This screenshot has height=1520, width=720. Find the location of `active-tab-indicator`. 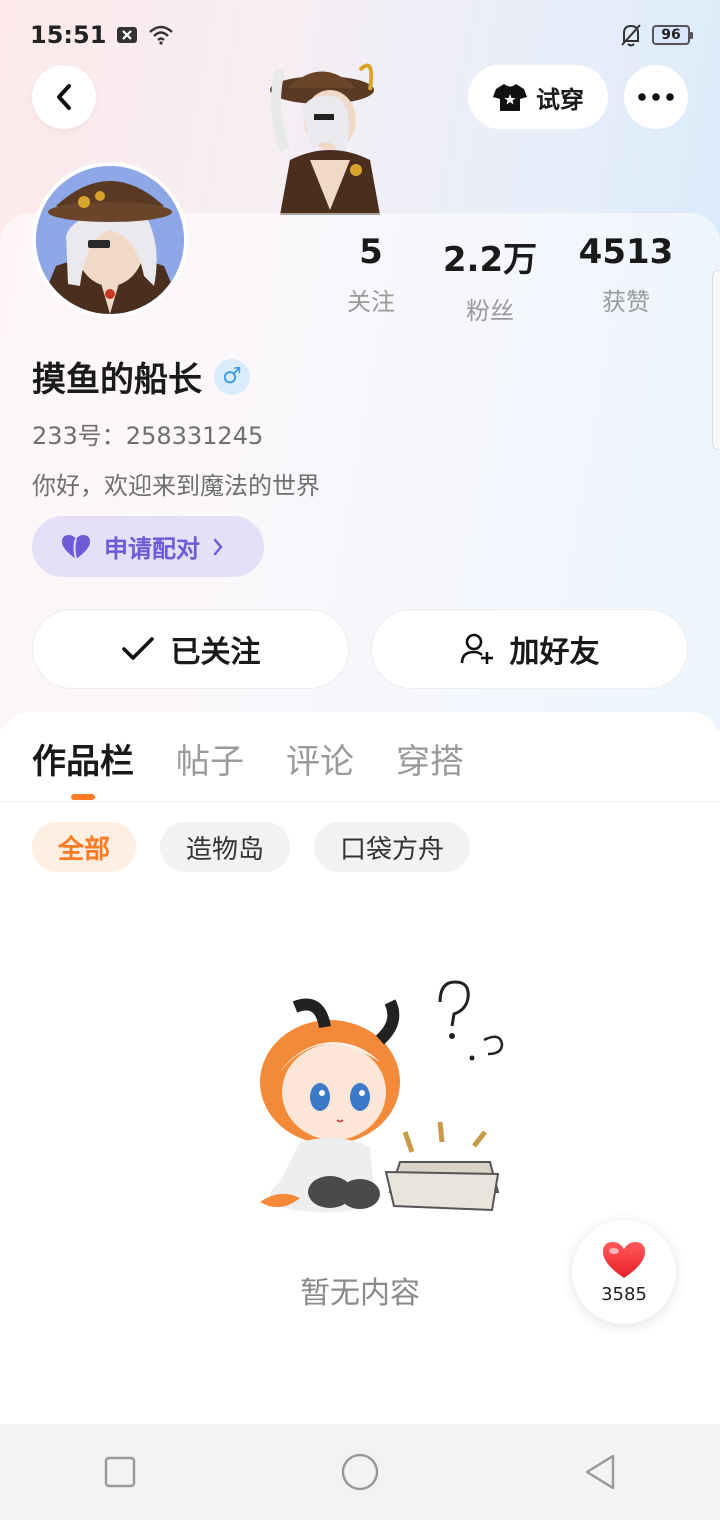

active-tab-indicator is located at coordinates (83, 797).